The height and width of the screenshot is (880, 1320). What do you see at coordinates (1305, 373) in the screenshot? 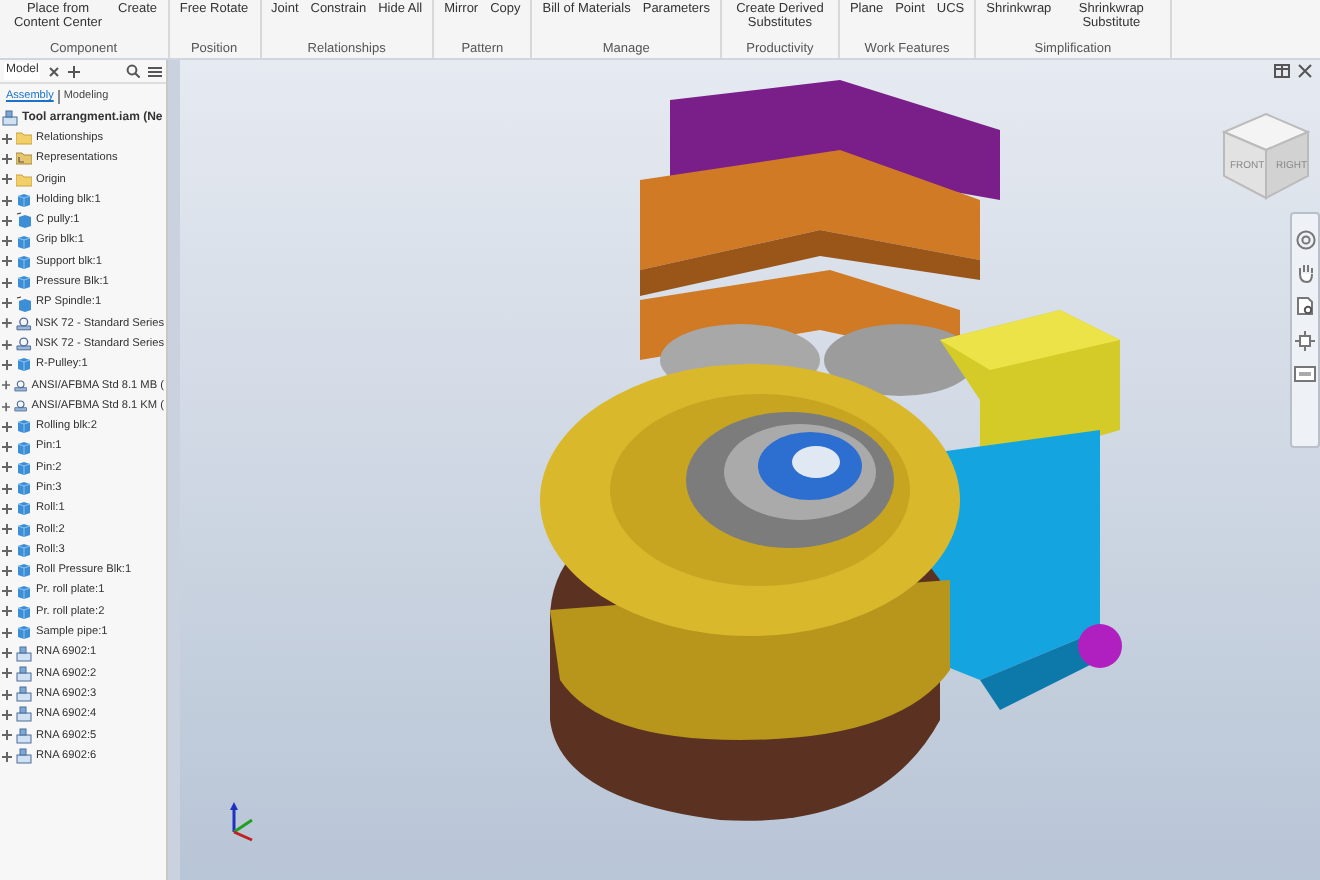
I see `view-face-icon` at bounding box center [1305, 373].